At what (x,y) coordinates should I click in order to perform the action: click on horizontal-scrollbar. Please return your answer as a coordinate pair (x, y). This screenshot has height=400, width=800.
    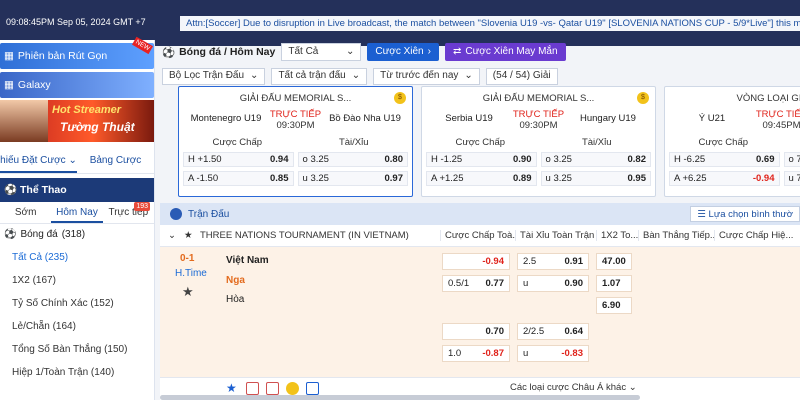
    Looking at the image, I should click on (400, 397).